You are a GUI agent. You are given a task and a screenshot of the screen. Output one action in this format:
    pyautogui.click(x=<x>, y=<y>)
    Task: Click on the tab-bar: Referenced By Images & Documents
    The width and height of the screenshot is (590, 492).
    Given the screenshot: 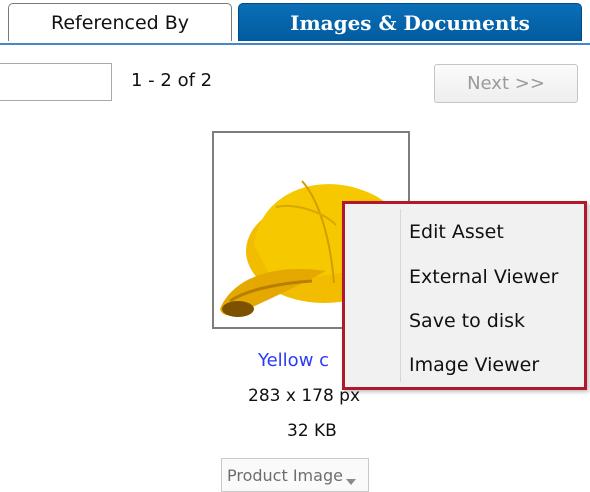 What is the action you would take?
    pyautogui.click(x=295, y=22)
    